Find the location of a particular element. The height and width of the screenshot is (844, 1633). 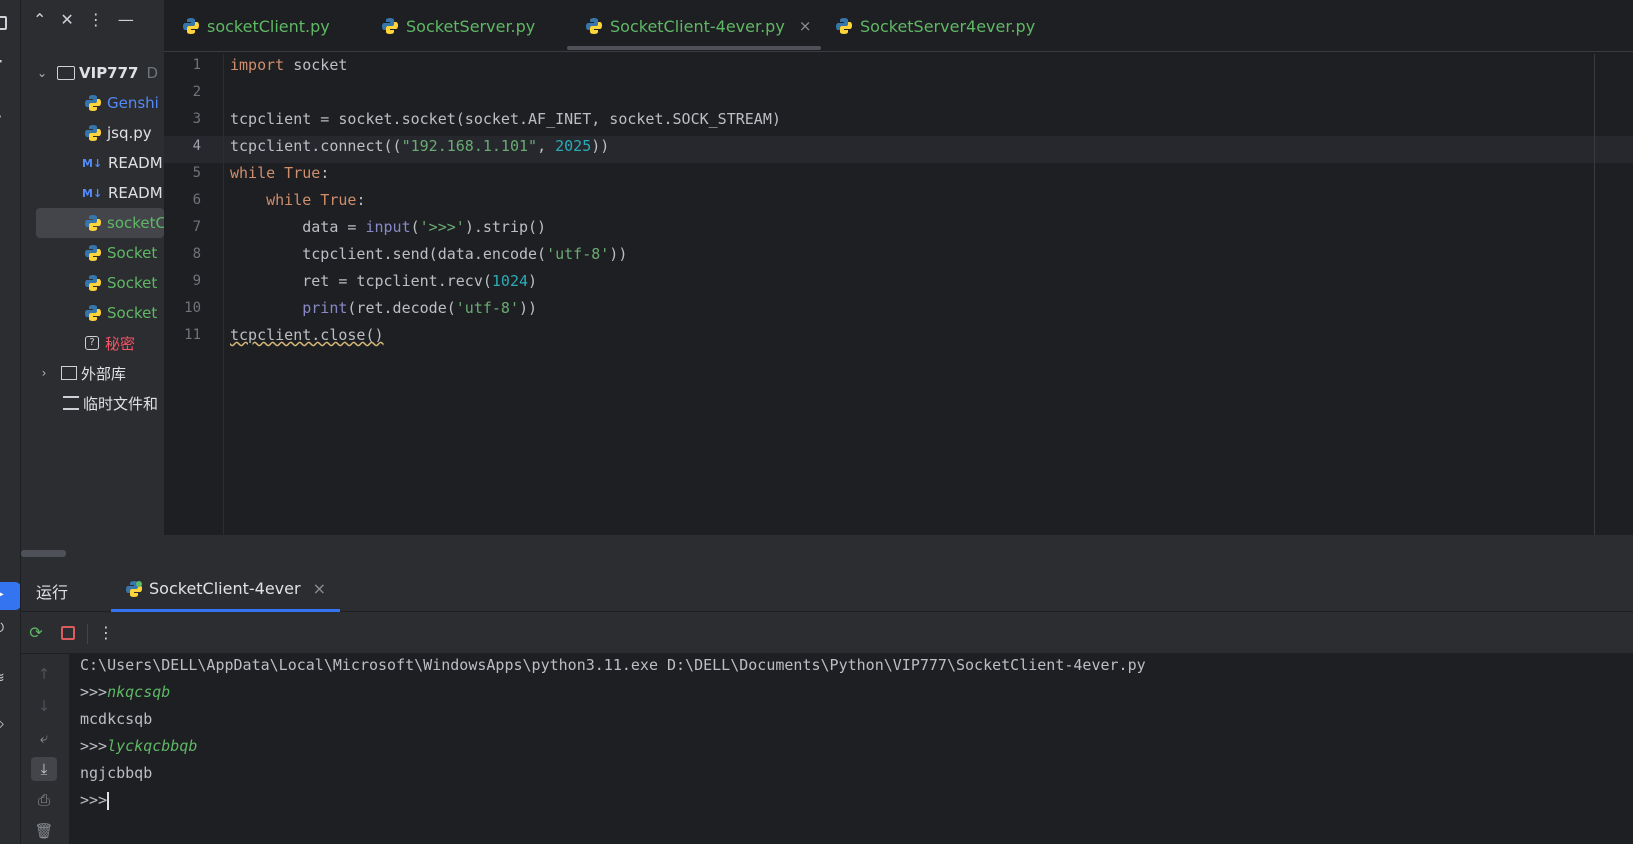

markdown-file-icon: M↓ is located at coordinates (92, 193).